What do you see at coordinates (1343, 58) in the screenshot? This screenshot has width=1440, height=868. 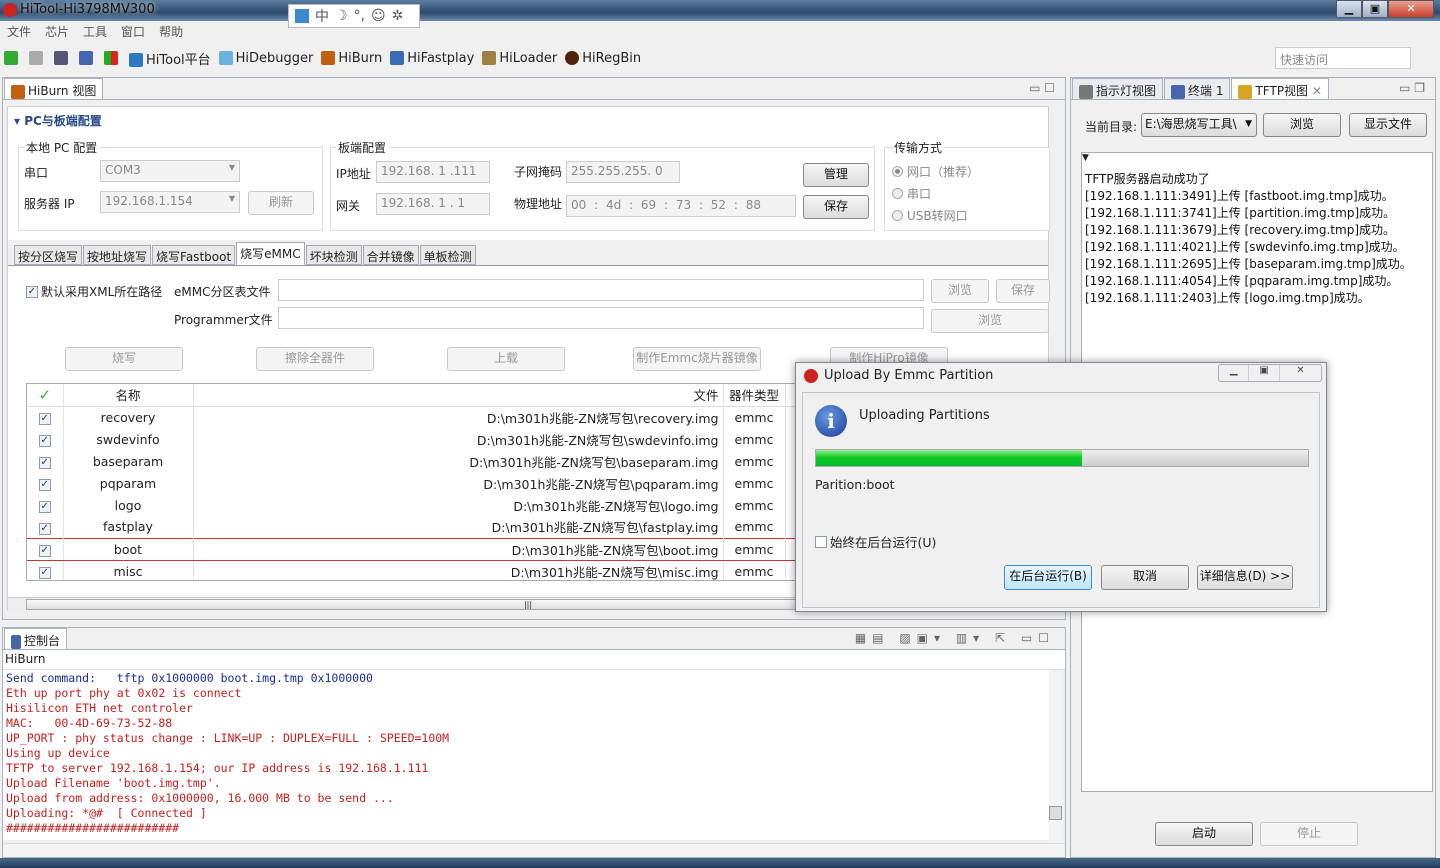 I see `quick-access-input: 快速访问` at bounding box center [1343, 58].